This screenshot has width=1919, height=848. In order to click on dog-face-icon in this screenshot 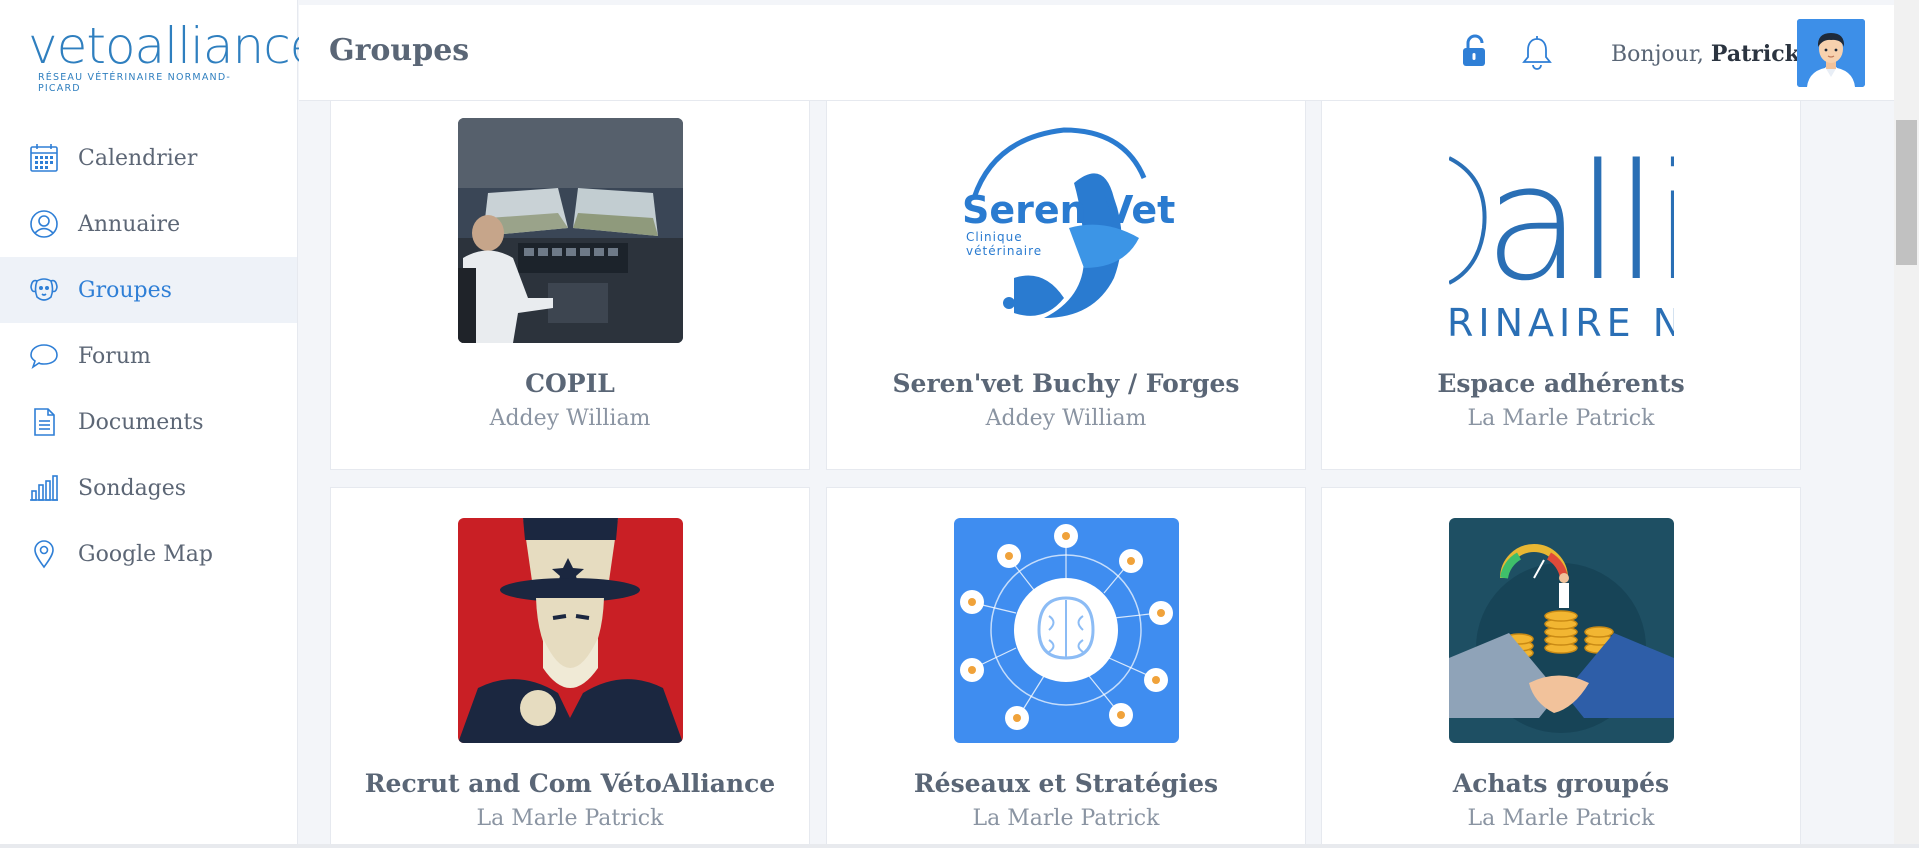, I will do `click(44, 290)`.